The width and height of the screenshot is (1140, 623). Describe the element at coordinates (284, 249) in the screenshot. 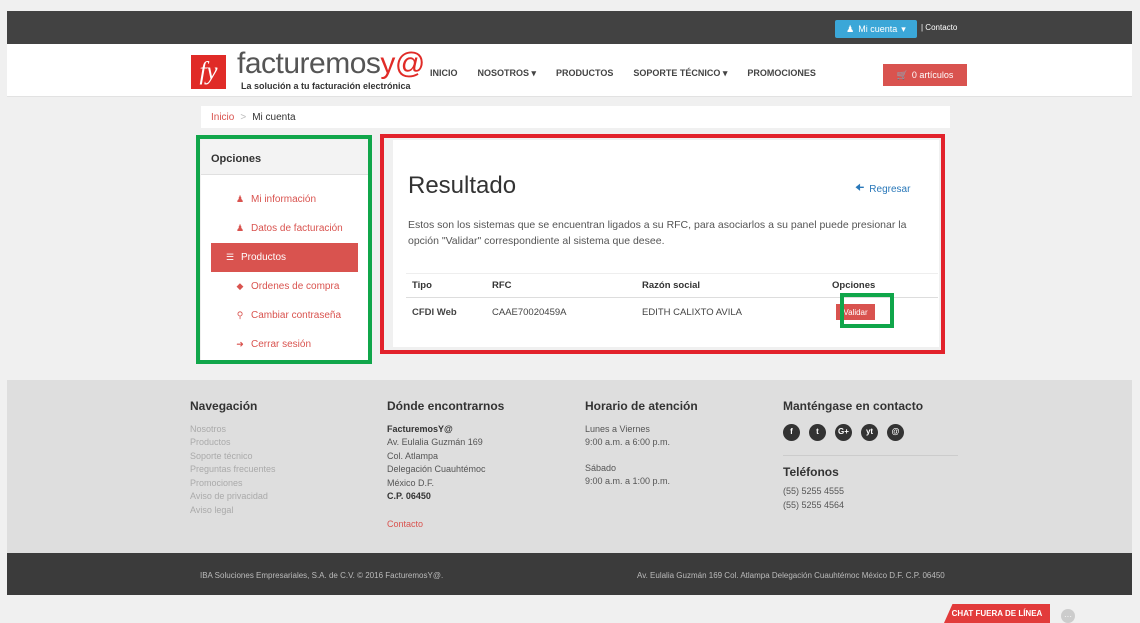

I see `sidebar-highlight-box` at that location.